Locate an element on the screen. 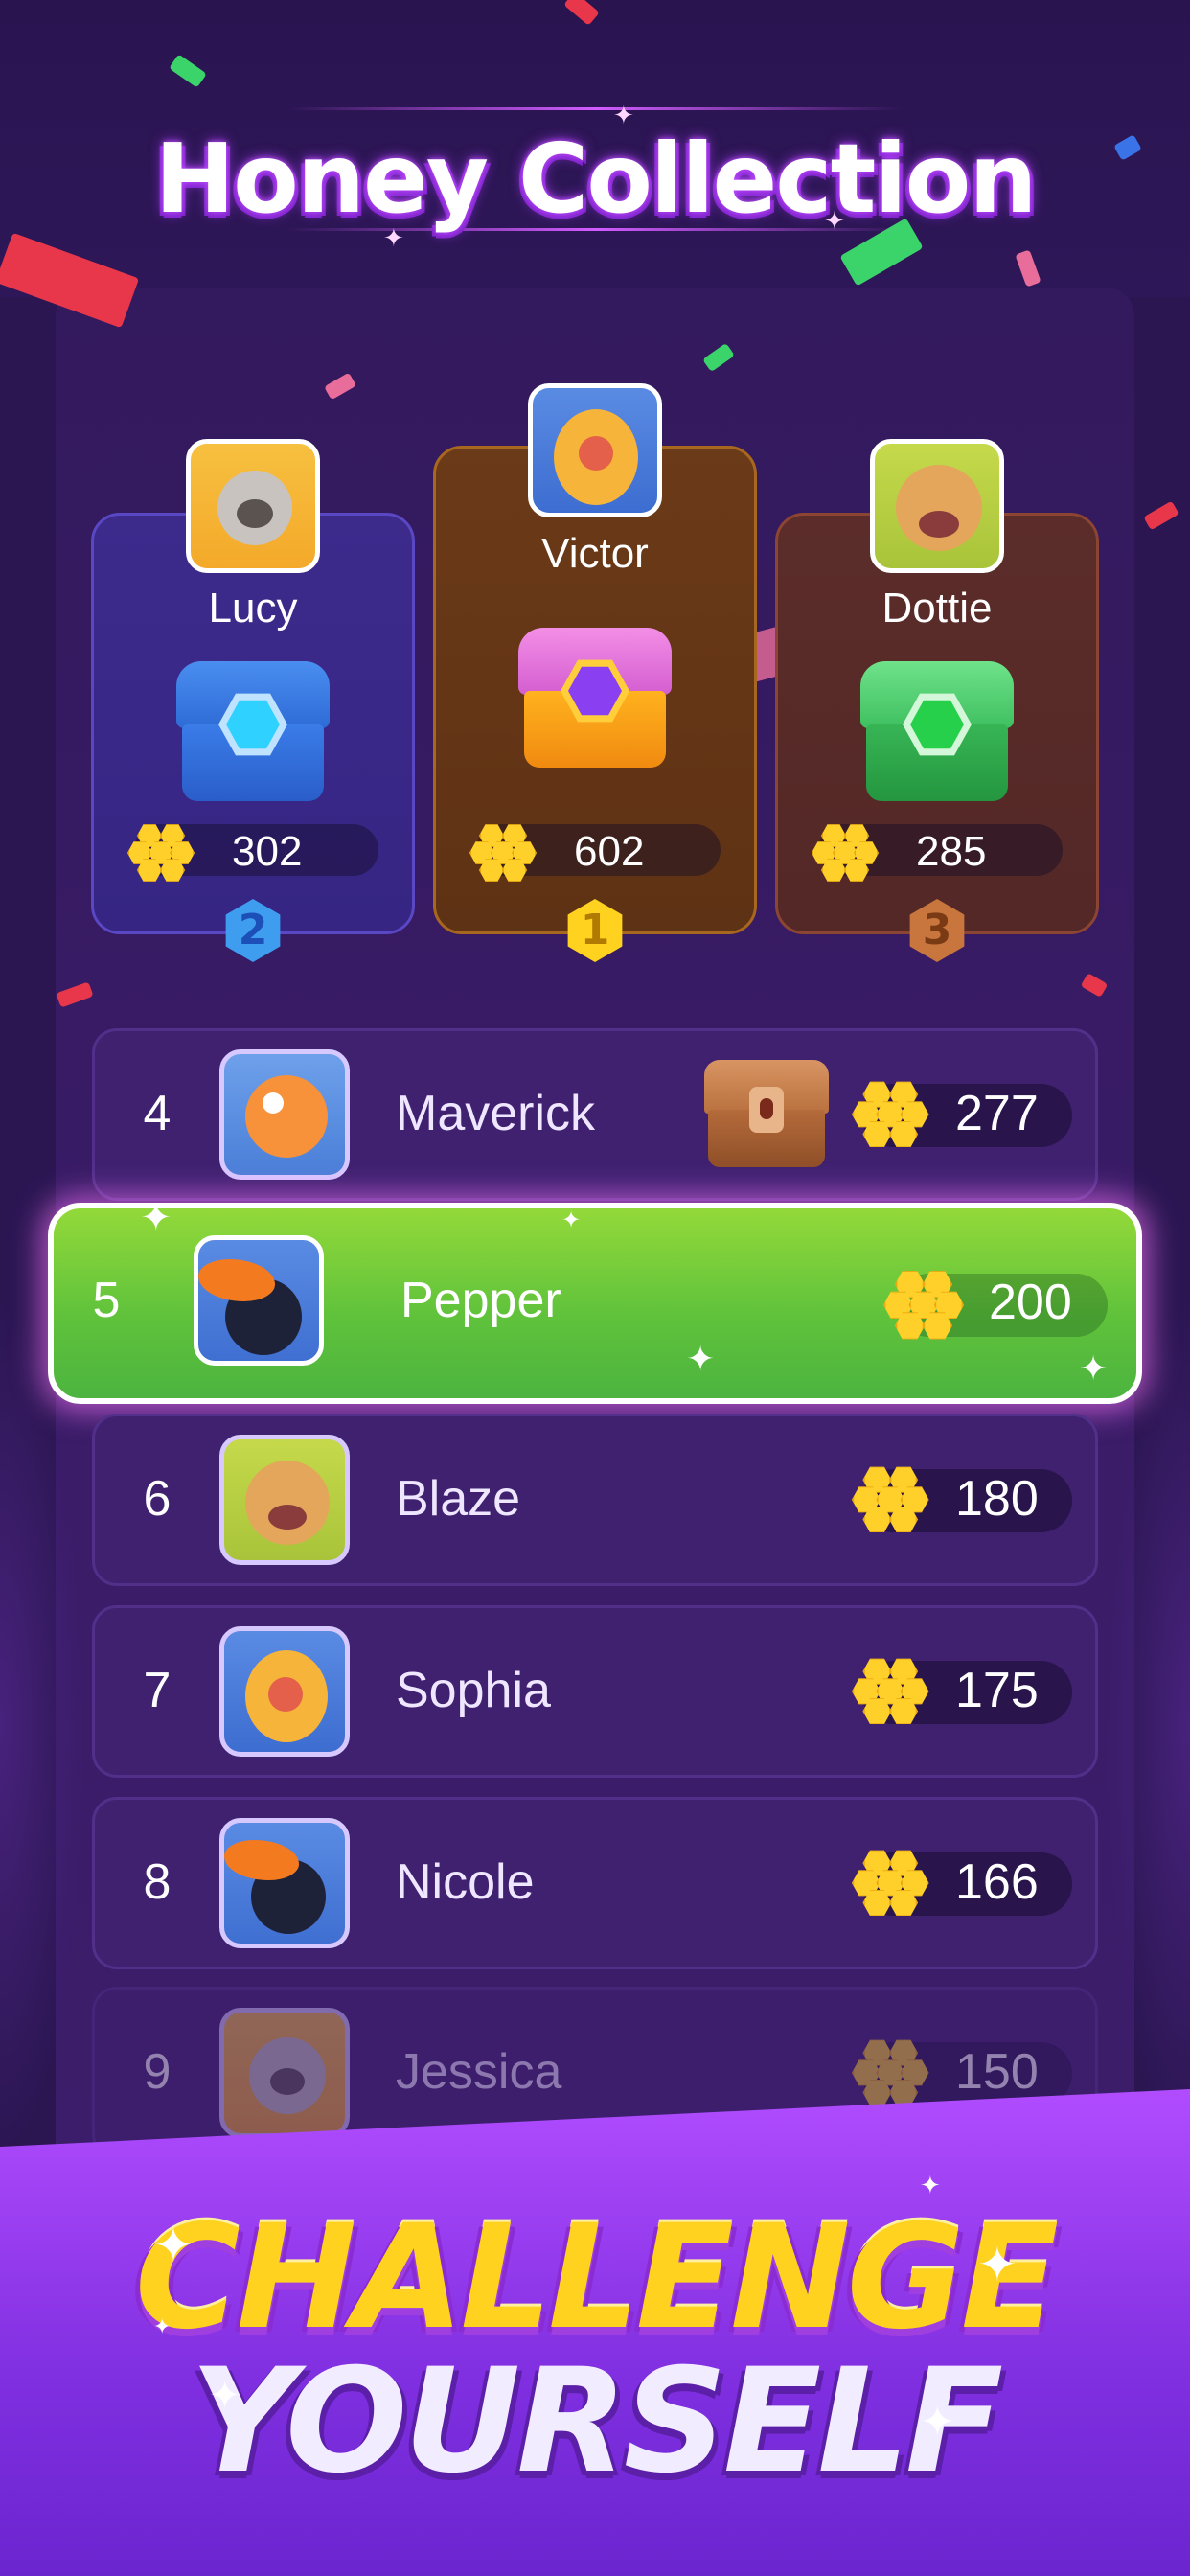 This screenshot has height=2576, width=1190. player-score: 150 is located at coordinates (997, 2072).